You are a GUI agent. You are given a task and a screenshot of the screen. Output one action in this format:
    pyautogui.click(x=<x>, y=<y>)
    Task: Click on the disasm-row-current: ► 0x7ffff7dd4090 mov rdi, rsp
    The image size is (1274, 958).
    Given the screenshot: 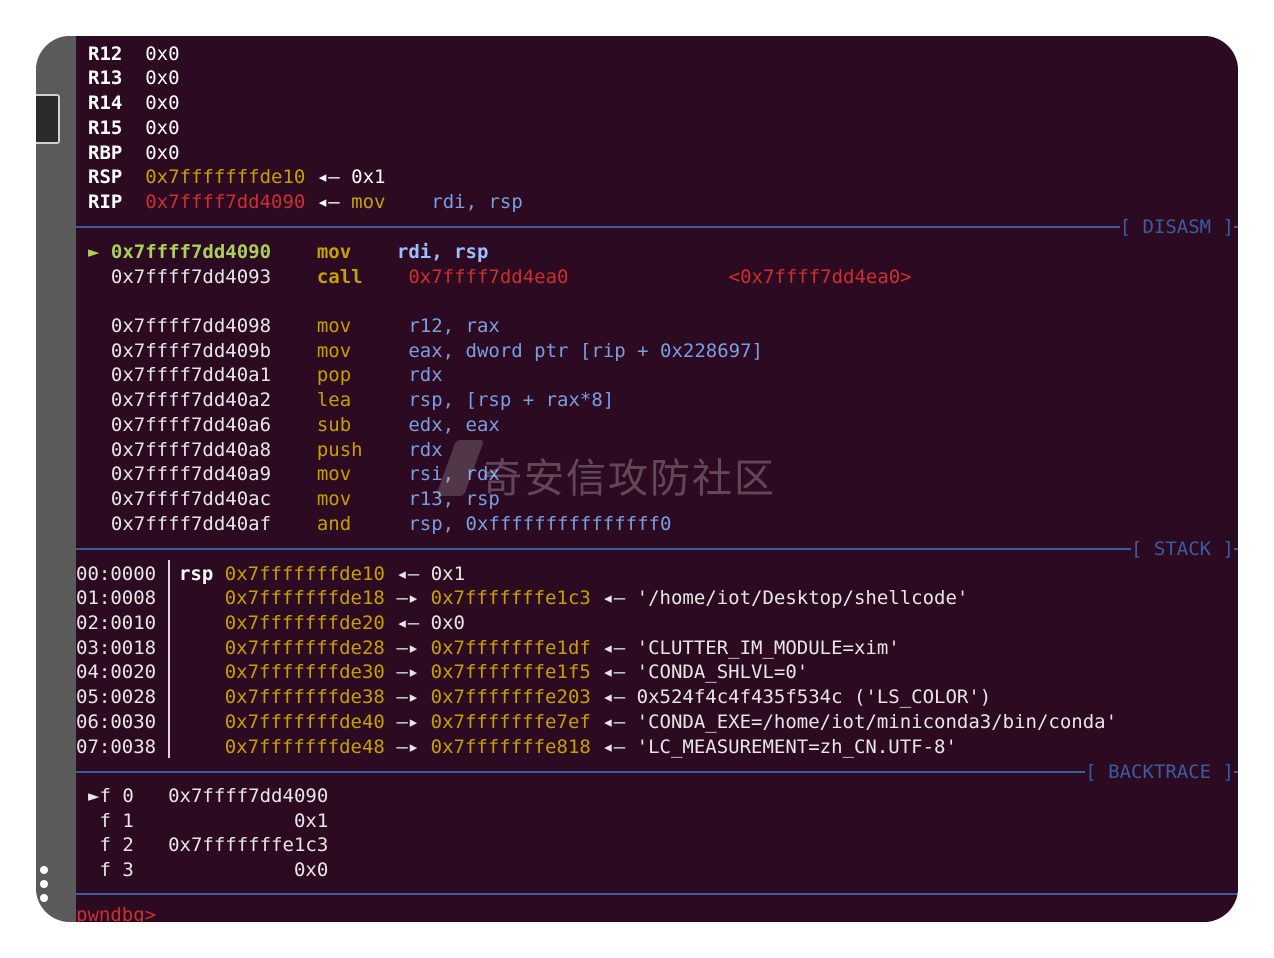 What is the action you would take?
    pyautogui.click(x=288, y=252)
    